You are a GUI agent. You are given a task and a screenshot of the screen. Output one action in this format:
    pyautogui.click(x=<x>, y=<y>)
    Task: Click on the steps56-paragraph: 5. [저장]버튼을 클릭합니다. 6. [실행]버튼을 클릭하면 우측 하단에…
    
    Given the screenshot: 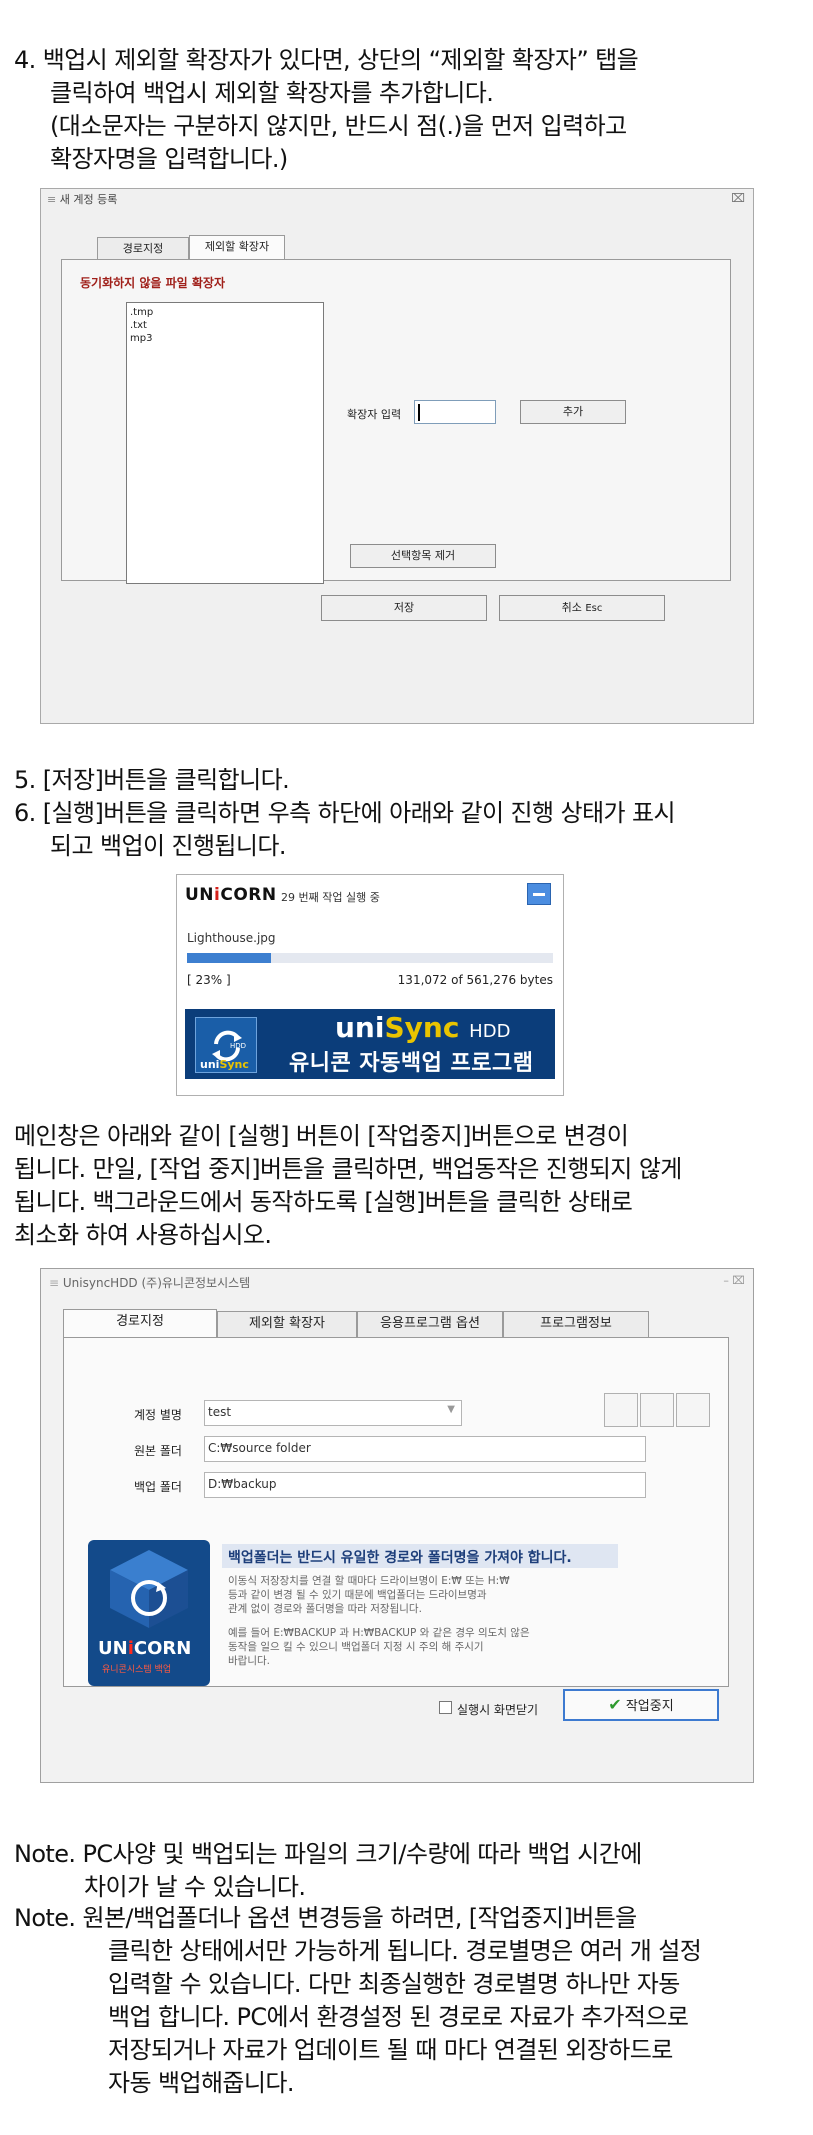 What is the action you would take?
    pyautogui.click(x=345, y=813)
    